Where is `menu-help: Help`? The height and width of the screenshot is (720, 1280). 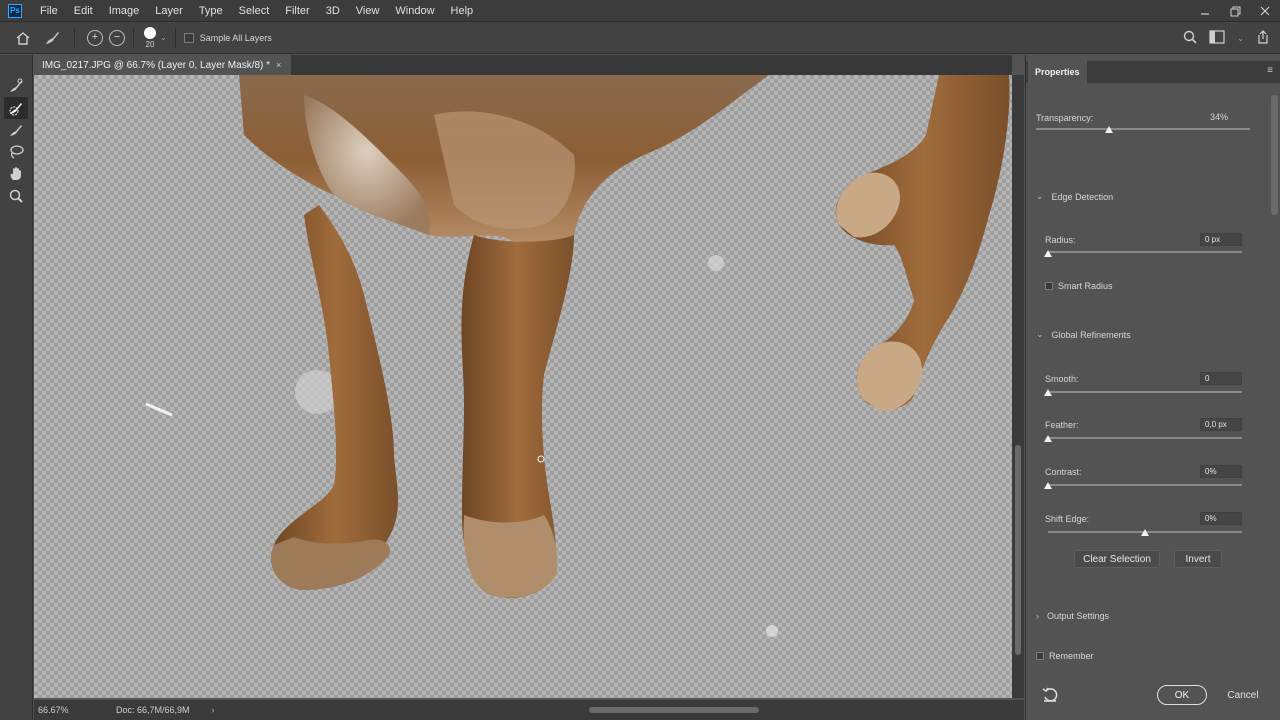 menu-help: Help is located at coordinates (462, 11).